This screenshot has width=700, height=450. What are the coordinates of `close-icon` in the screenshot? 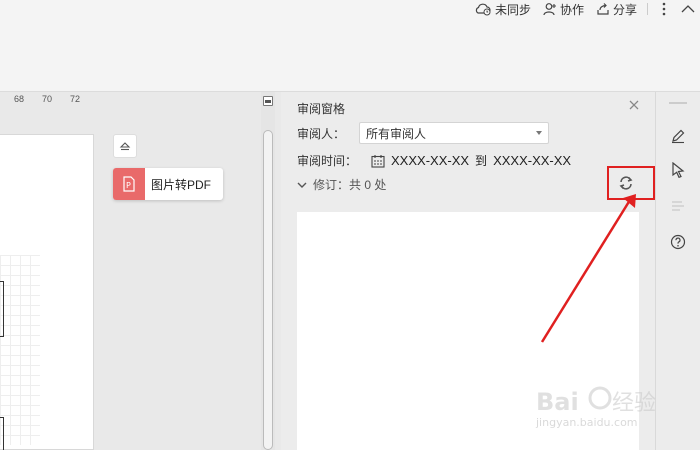 It's located at (634, 105).